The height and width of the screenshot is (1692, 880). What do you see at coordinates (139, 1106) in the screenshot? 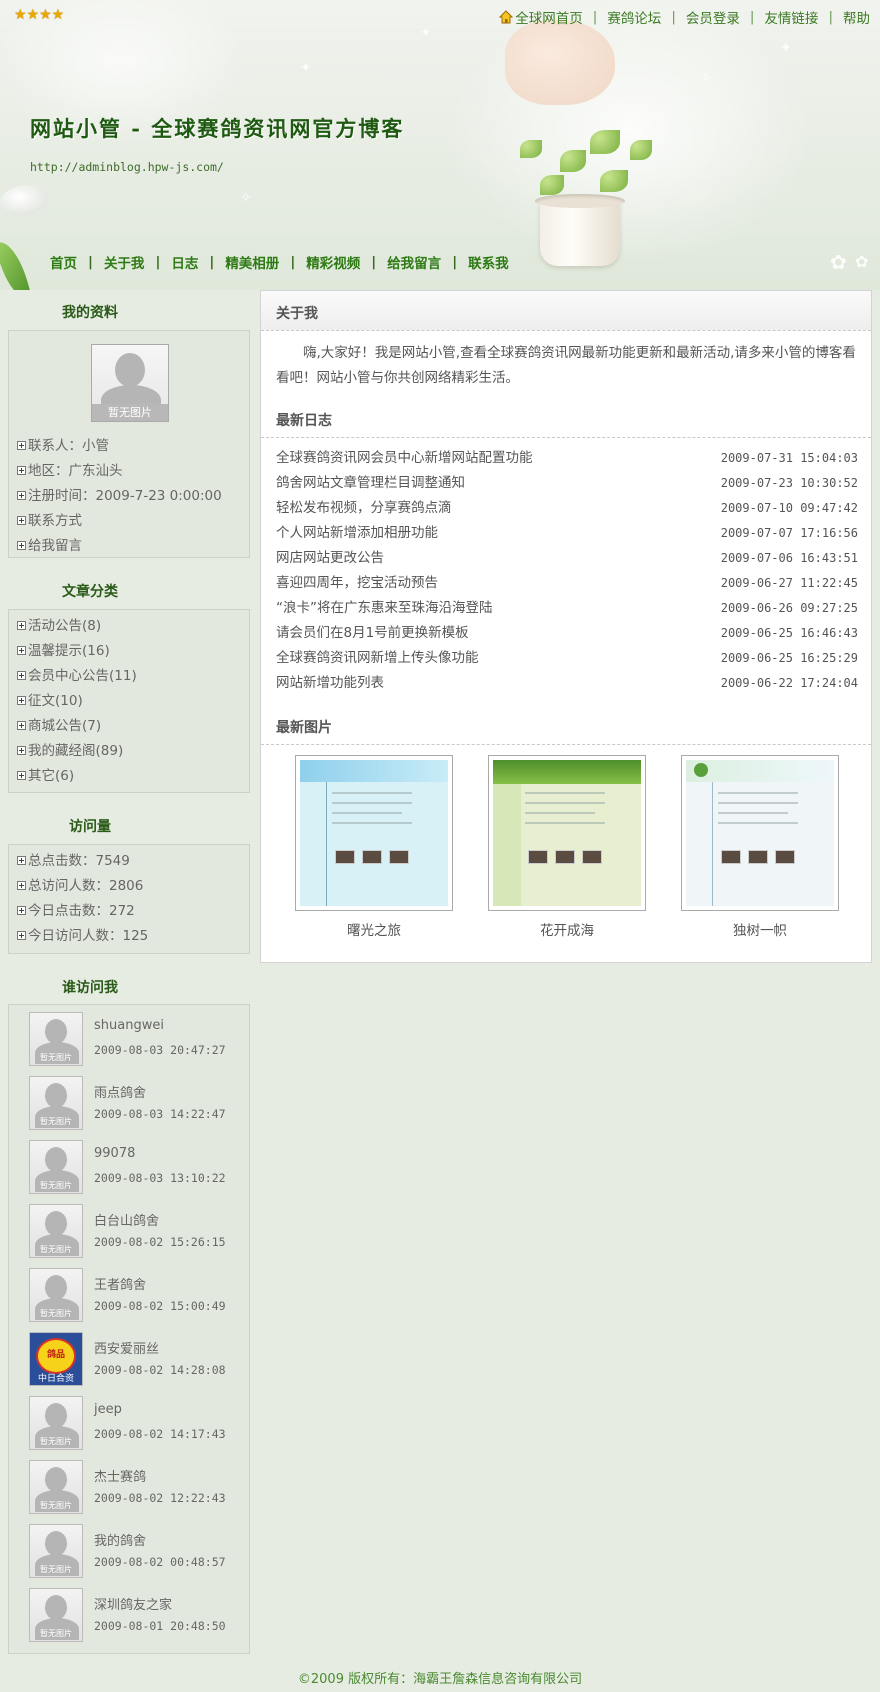
I see `visitor-item: 暂无图片 雨点鸽舍 2009-08-03 14:22:47` at bounding box center [139, 1106].